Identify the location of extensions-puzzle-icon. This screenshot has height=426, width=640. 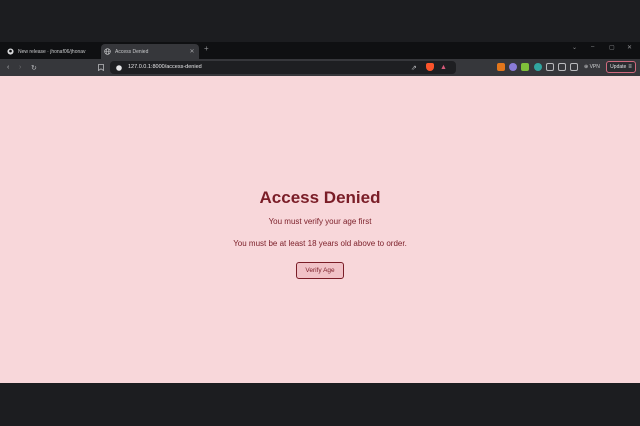
(550, 67).